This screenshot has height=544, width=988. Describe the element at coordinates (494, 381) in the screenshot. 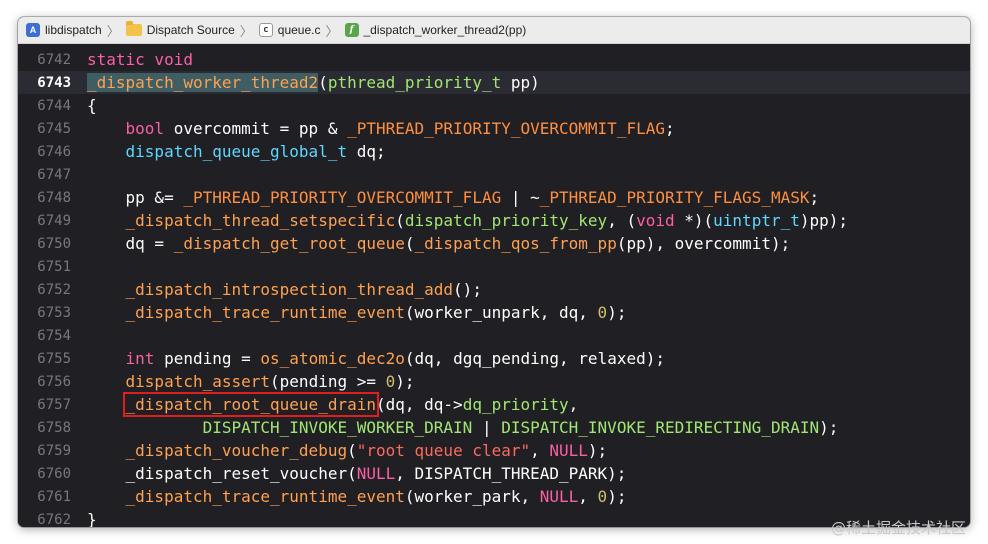

I see `code-line: 6756 dispatch_assert(pending >= 0);` at that location.